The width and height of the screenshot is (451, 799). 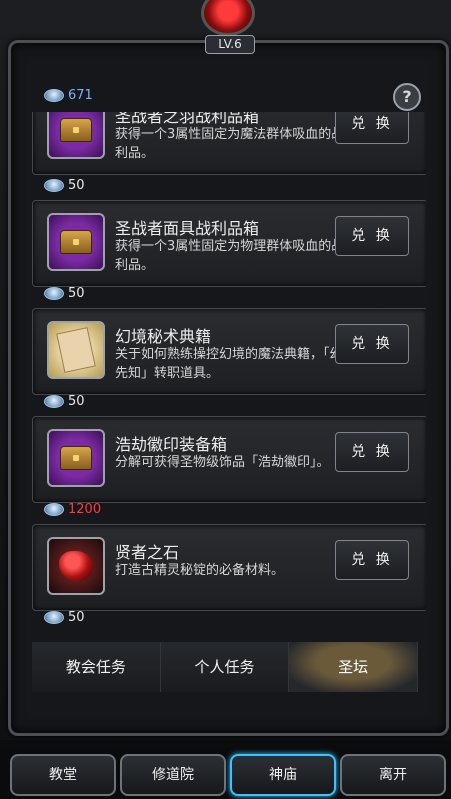 What do you see at coordinates (173, 775) in the screenshot?
I see `nav-monastery: 修道院` at bounding box center [173, 775].